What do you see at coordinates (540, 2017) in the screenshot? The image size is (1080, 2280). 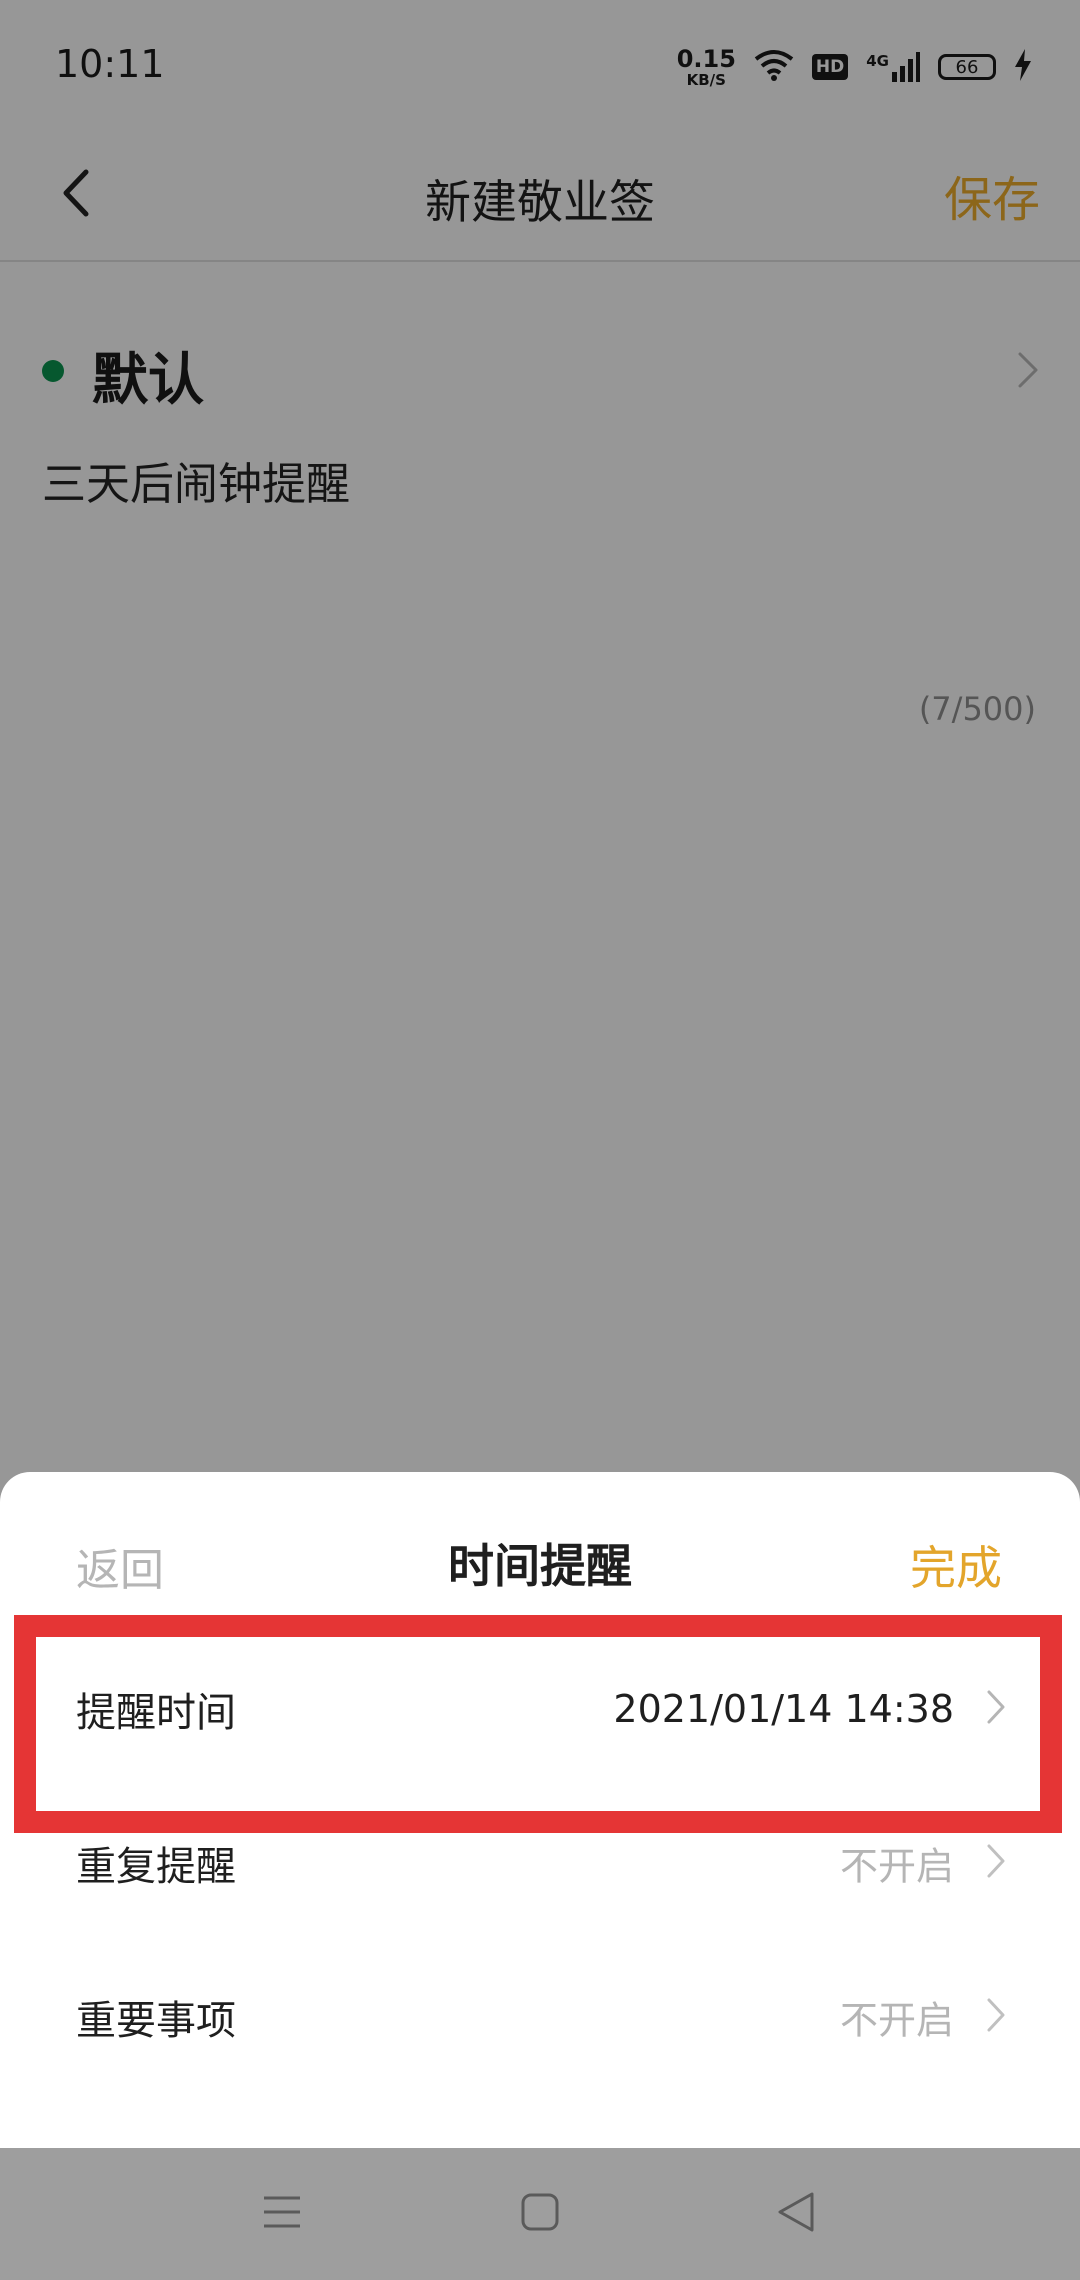 I see `important-item-row: 重要事项 不开启` at bounding box center [540, 2017].